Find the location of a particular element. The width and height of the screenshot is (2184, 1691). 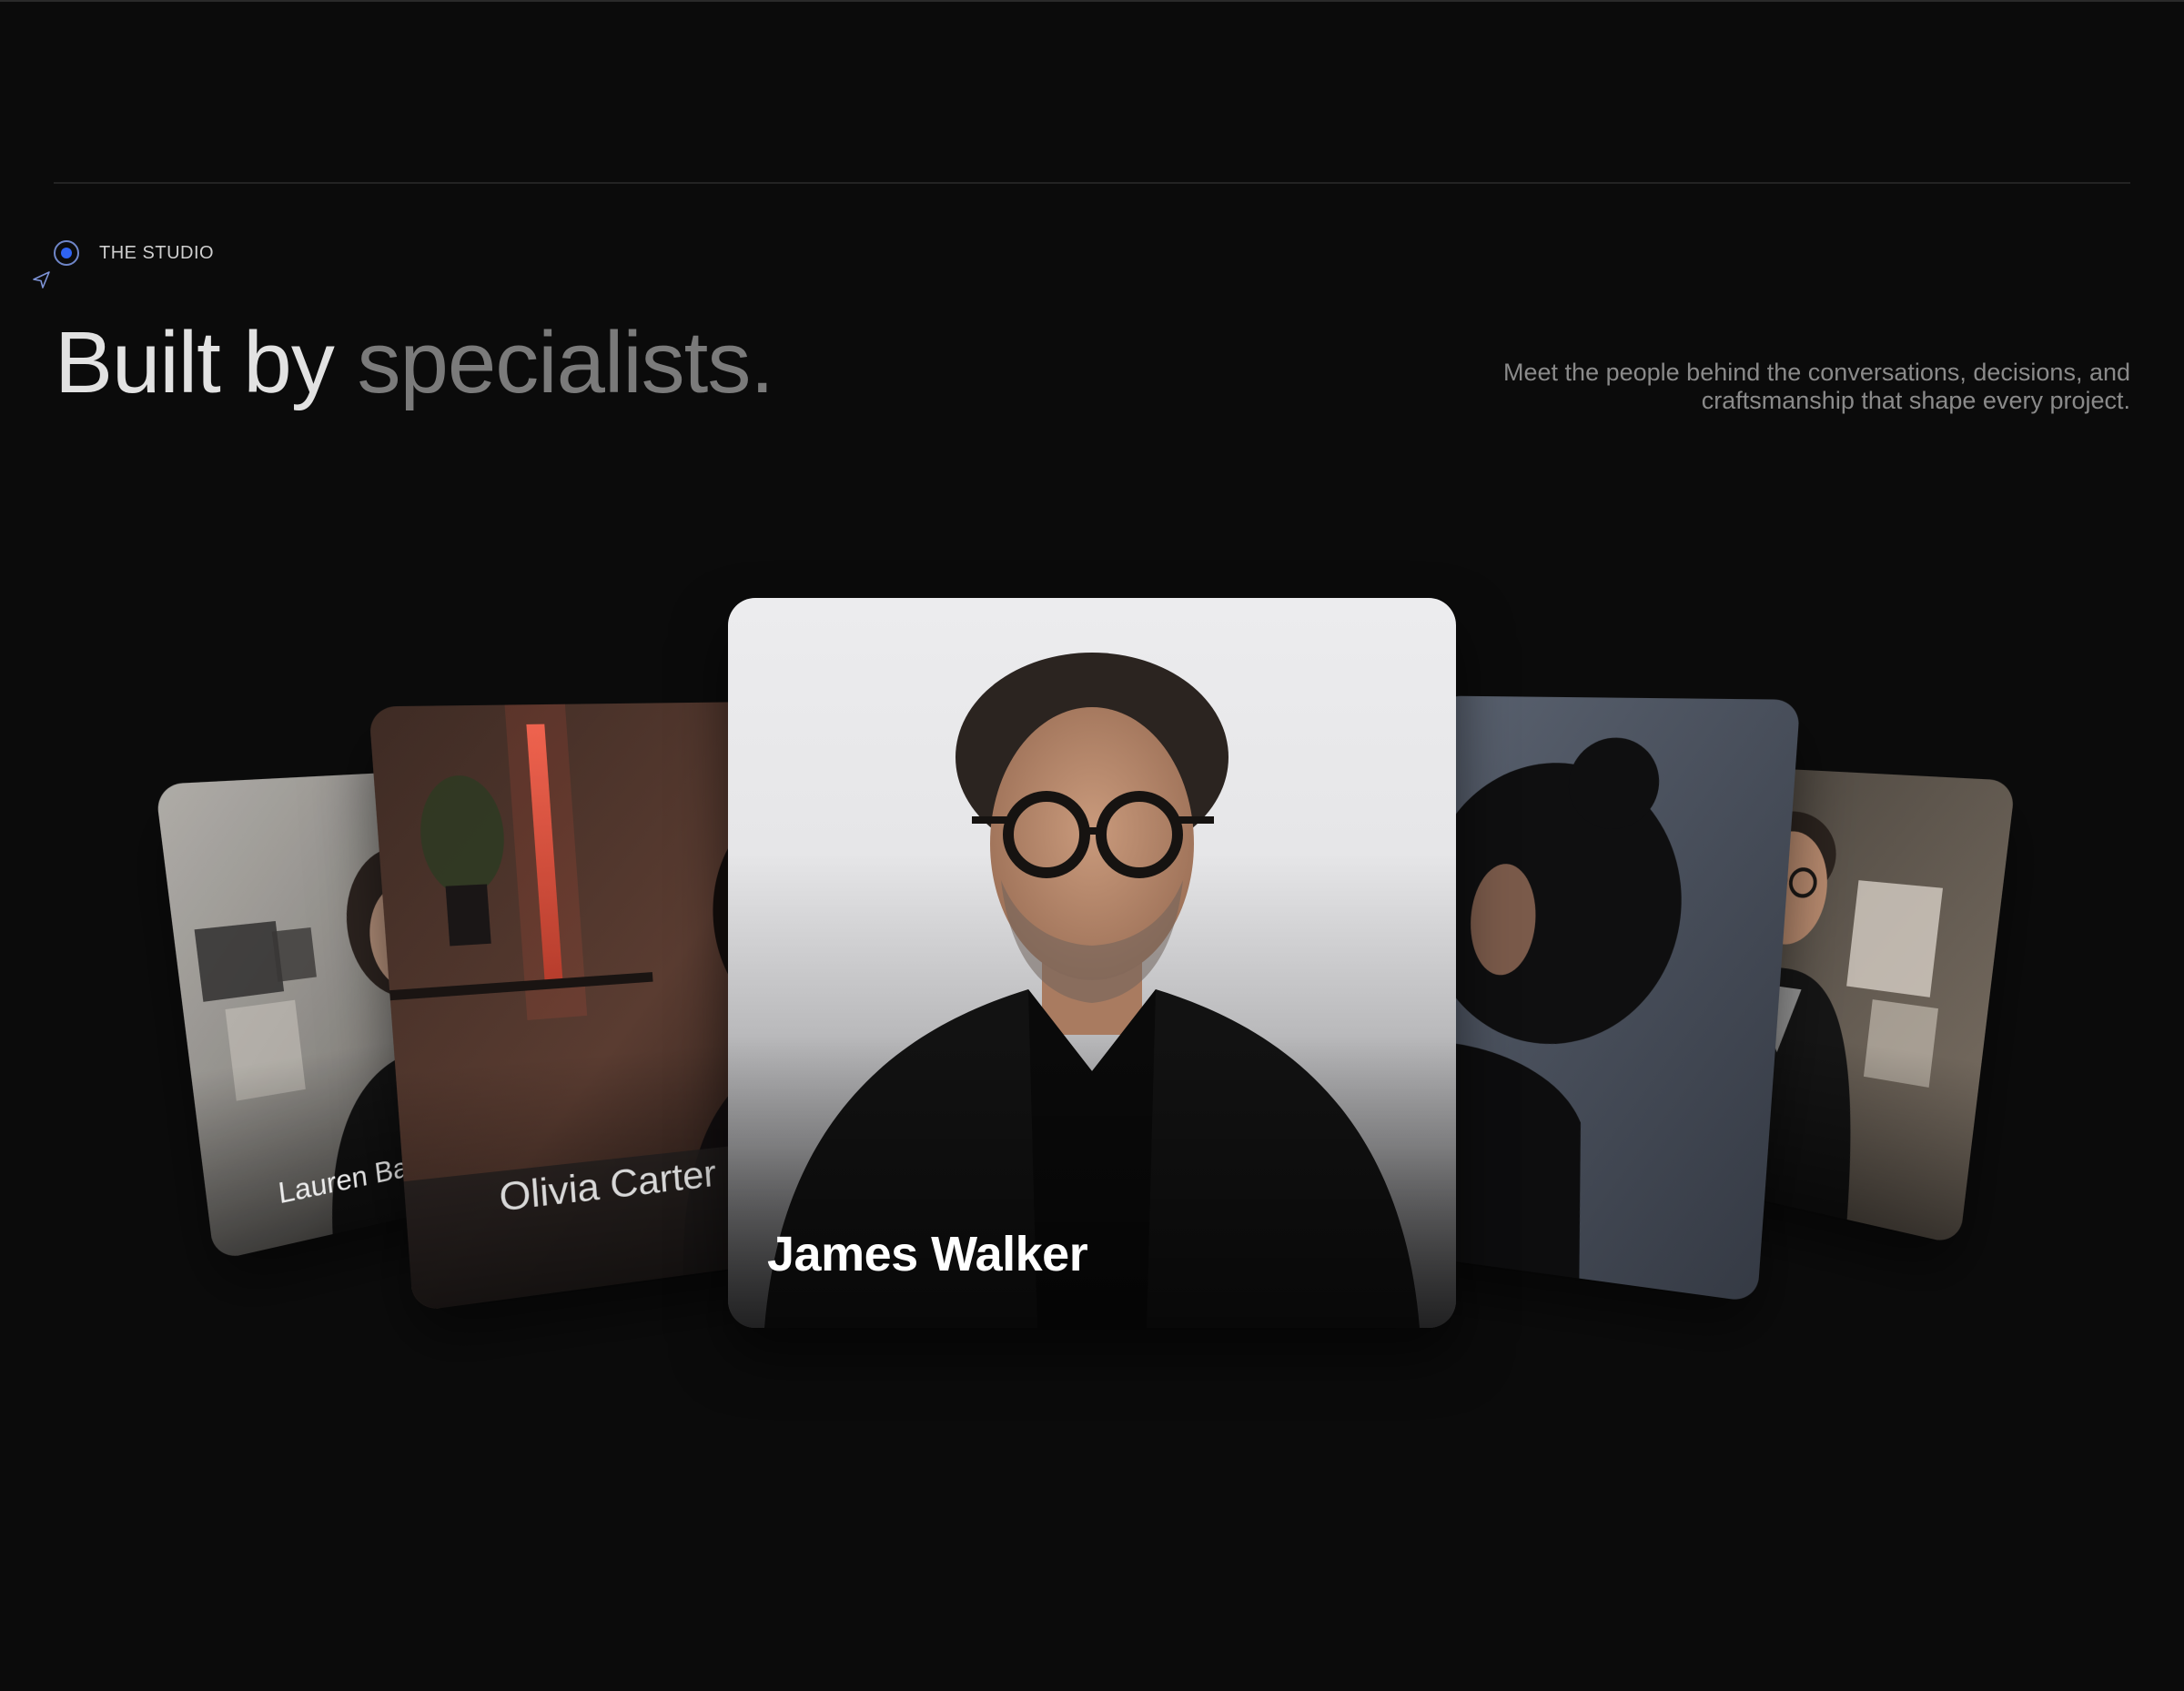

eyebrow-label: THE STUDIO is located at coordinates (157, 252).